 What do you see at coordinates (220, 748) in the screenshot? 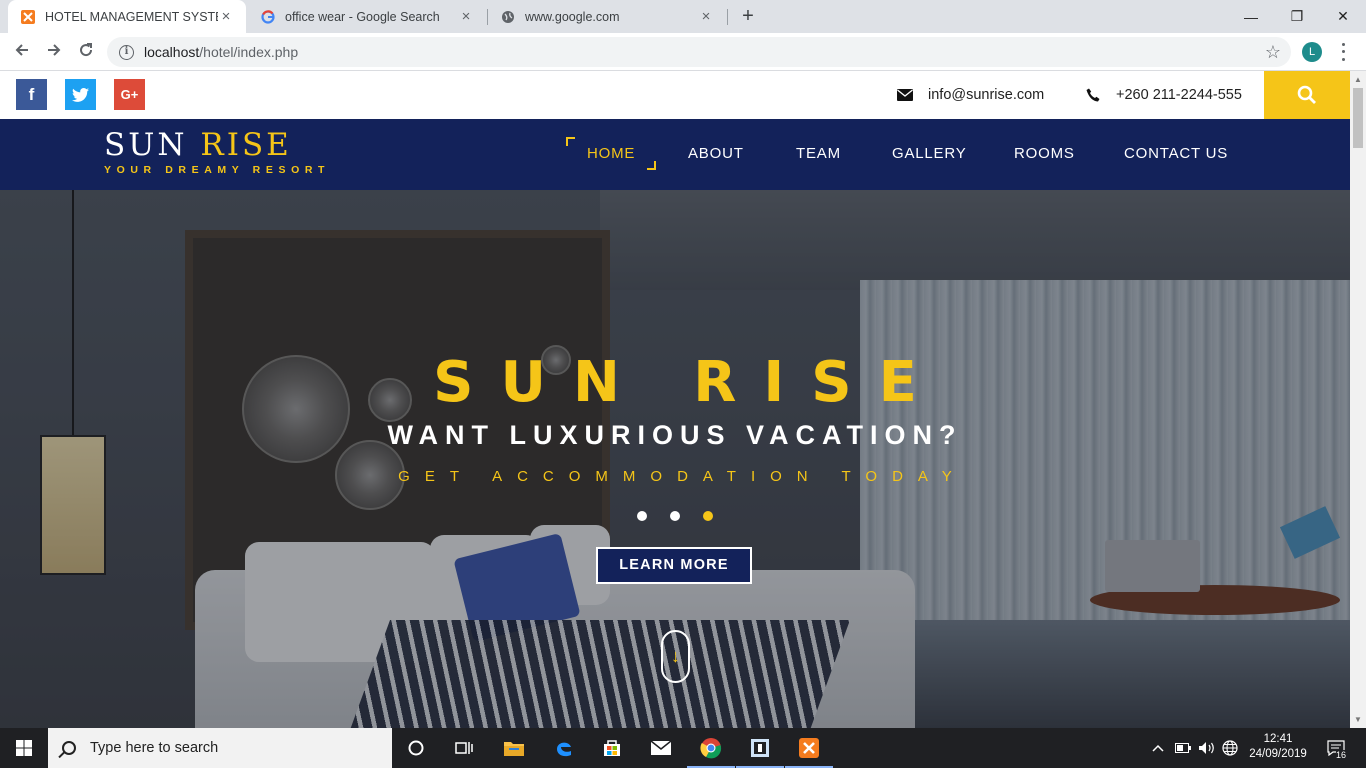
I see `taskbar-search-box: Type here to search` at bounding box center [220, 748].